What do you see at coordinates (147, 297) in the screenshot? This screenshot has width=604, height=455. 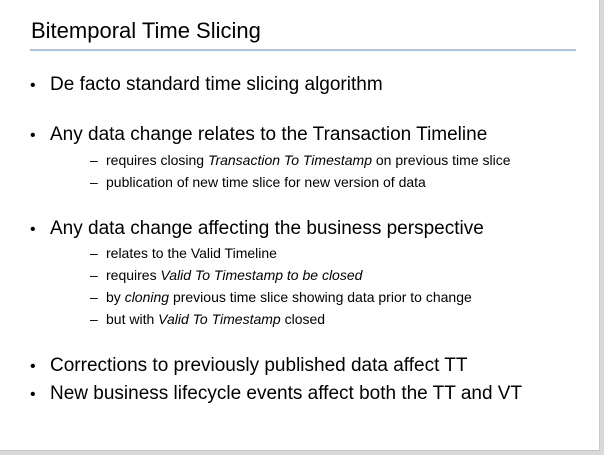 I see `sub-bullet-emphasis: cloning` at bounding box center [147, 297].